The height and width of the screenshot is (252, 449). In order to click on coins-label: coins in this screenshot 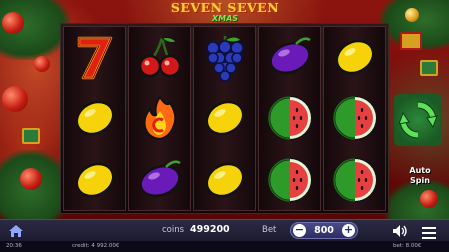, I will do `click(173, 230)`.